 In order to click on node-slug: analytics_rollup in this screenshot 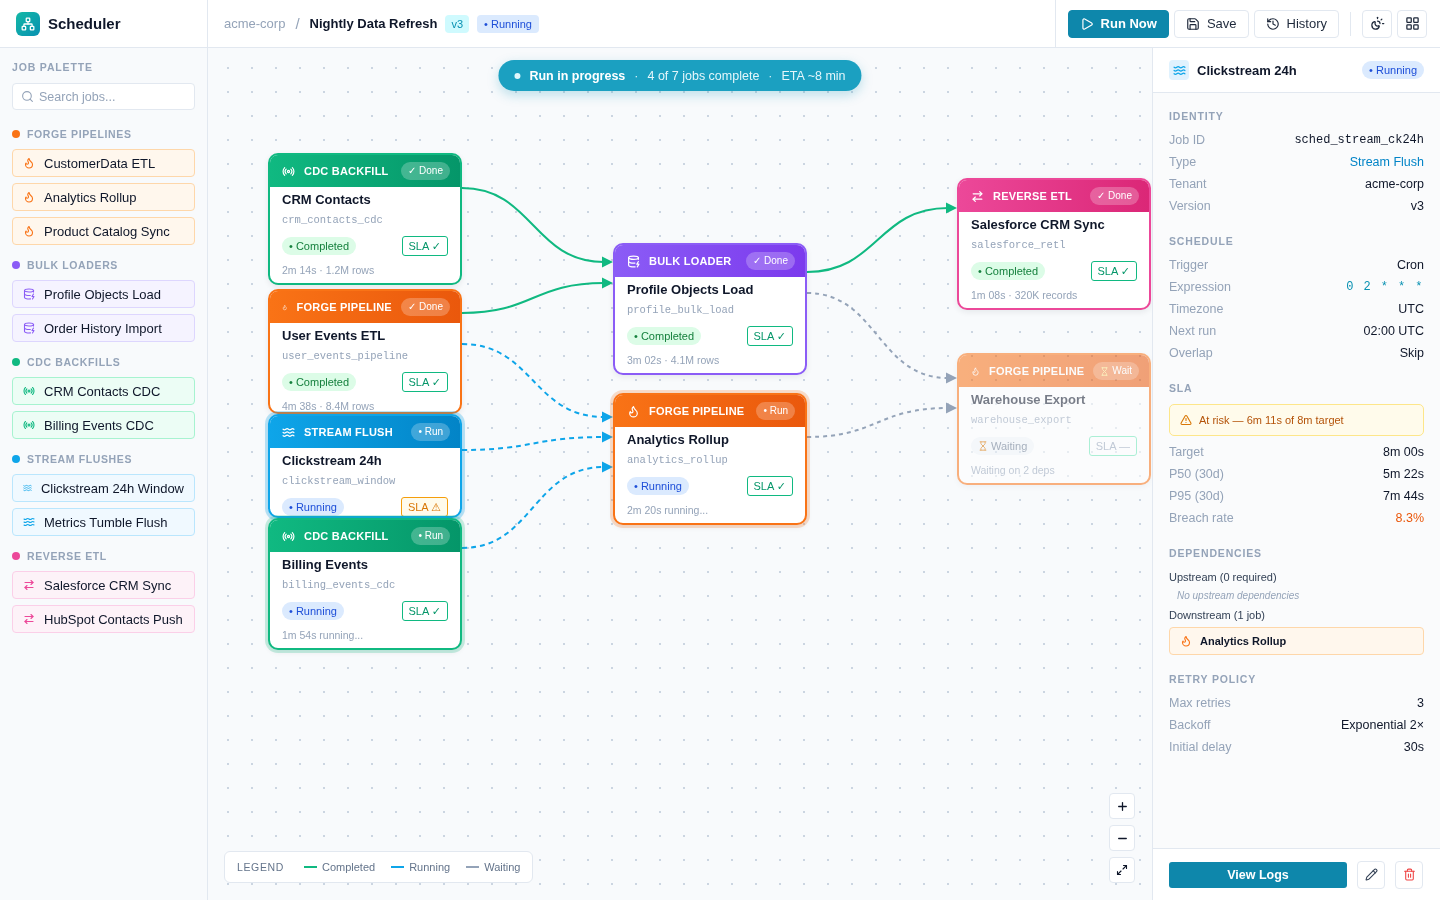, I will do `click(678, 460)`.